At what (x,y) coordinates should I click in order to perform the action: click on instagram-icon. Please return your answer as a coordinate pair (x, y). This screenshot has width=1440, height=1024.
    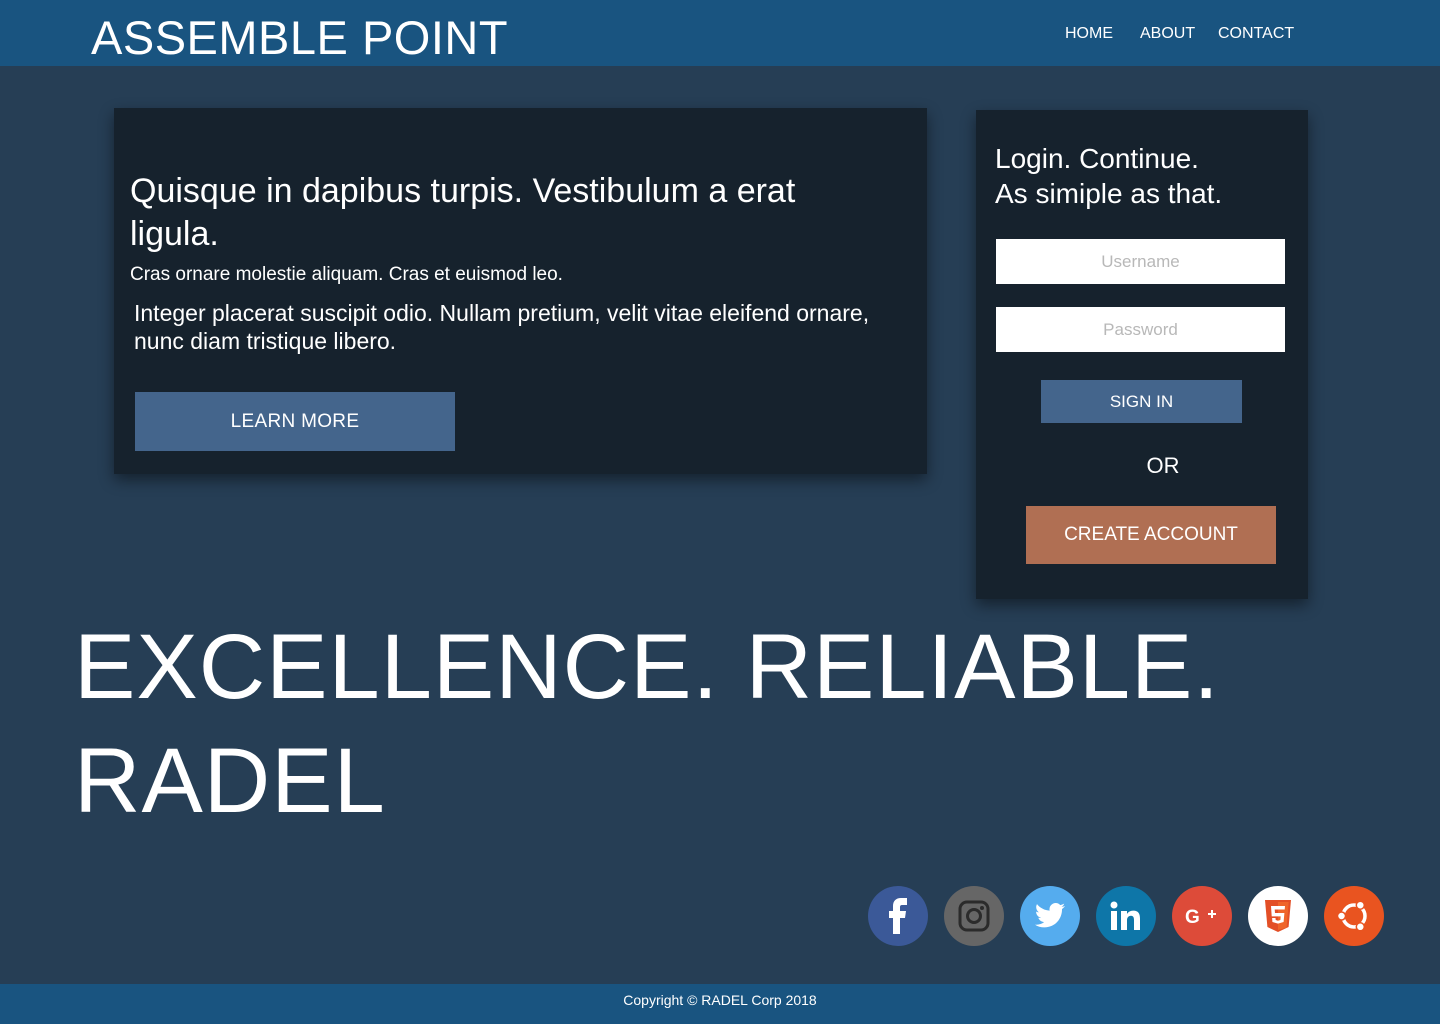
    Looking at the image, I should click on (974, 916).